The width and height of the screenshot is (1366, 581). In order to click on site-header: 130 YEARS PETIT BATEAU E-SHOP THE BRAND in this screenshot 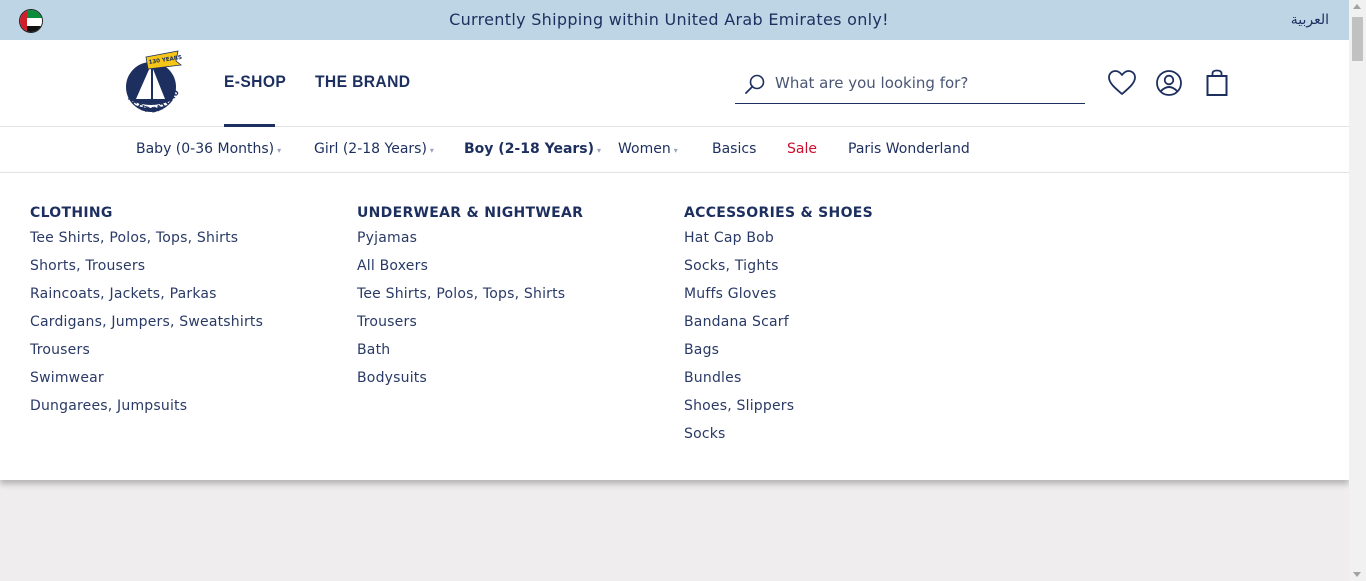, I will do `click(674, 83)`.